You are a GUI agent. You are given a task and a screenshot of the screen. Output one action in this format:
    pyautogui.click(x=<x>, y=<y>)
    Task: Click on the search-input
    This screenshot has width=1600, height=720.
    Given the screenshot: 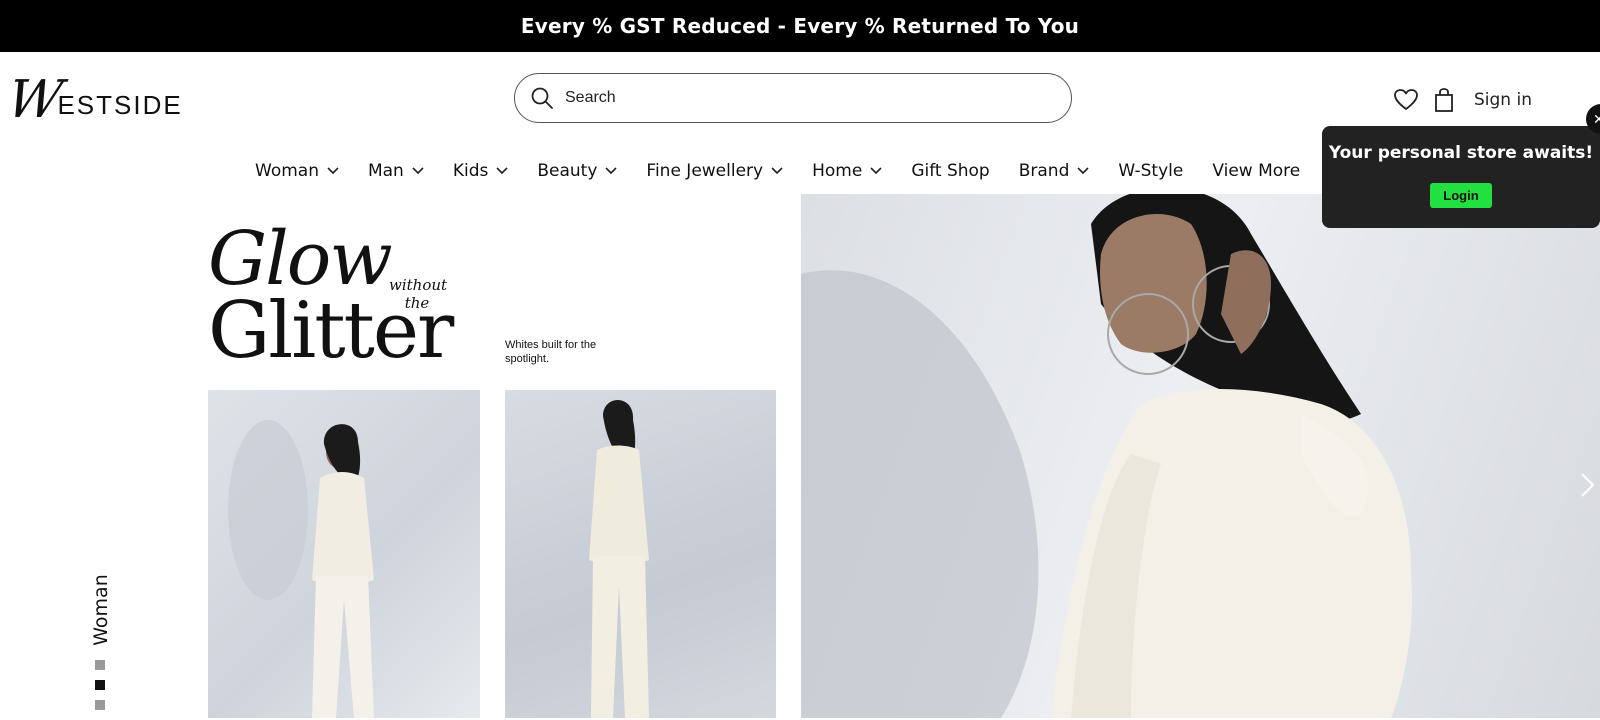 What is the action you would take?
    pyautogui.click(x=805, y=98)
    